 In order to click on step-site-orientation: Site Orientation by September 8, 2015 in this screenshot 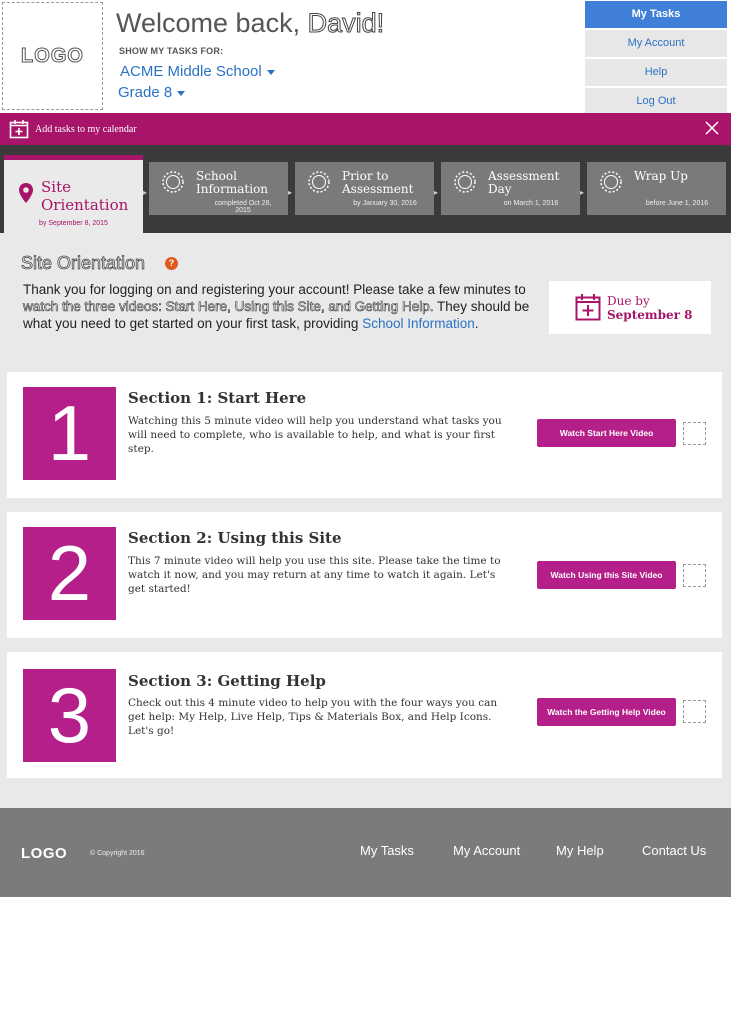, I will do `click(73, 194)`.